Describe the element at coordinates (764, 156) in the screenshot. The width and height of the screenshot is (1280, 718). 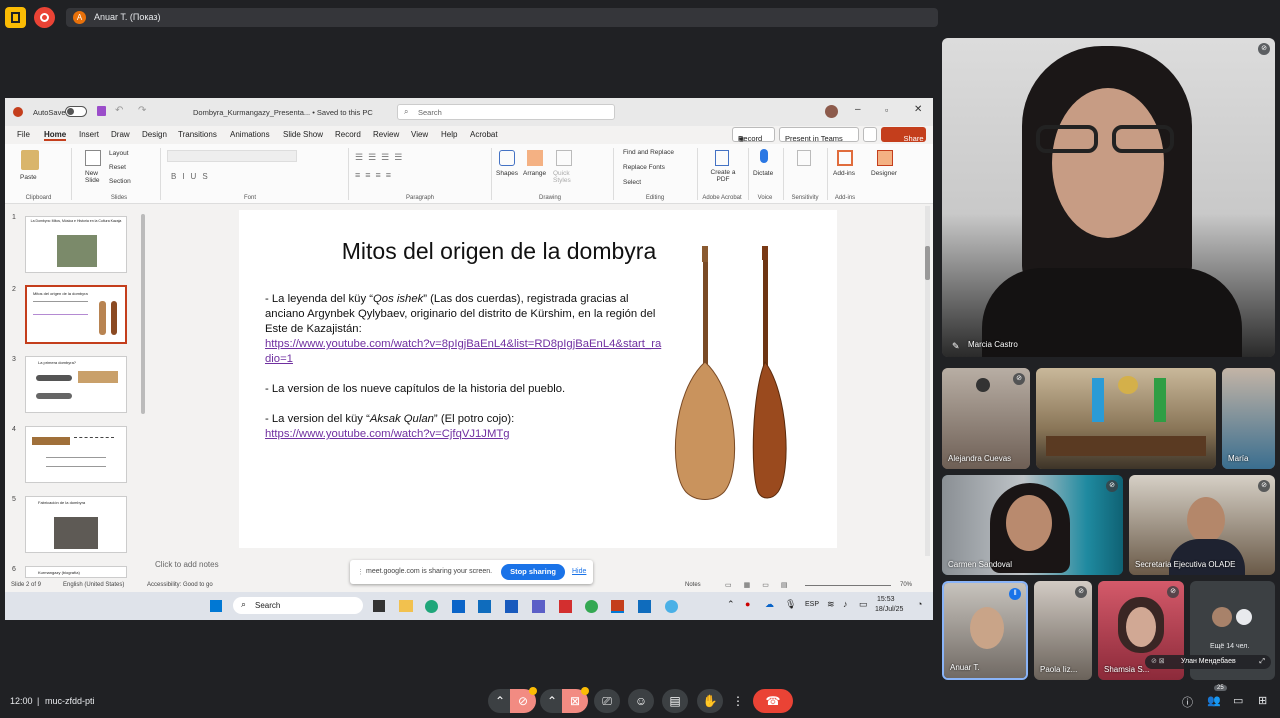
I see `microphone-icon` at that location.